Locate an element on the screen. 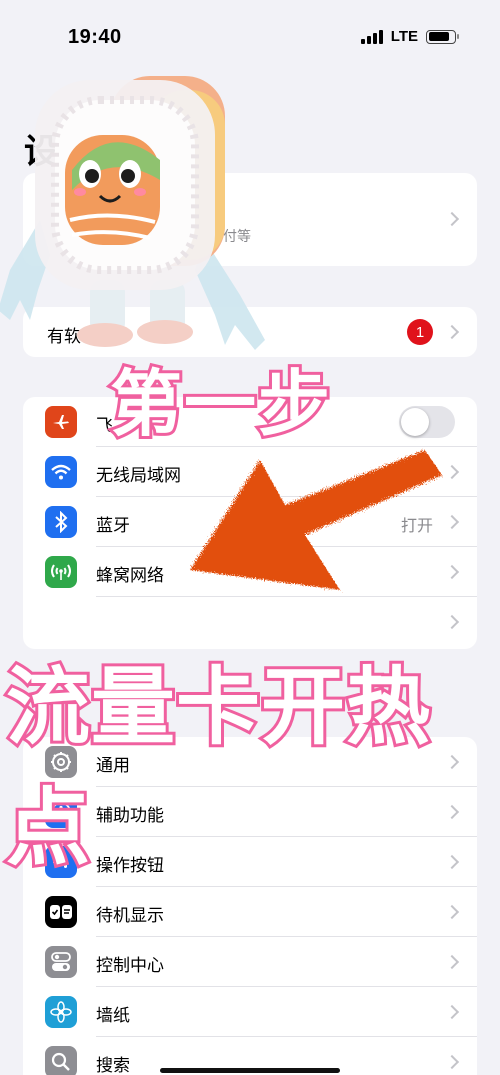  blank-icon is located at coordinates (61, 622).